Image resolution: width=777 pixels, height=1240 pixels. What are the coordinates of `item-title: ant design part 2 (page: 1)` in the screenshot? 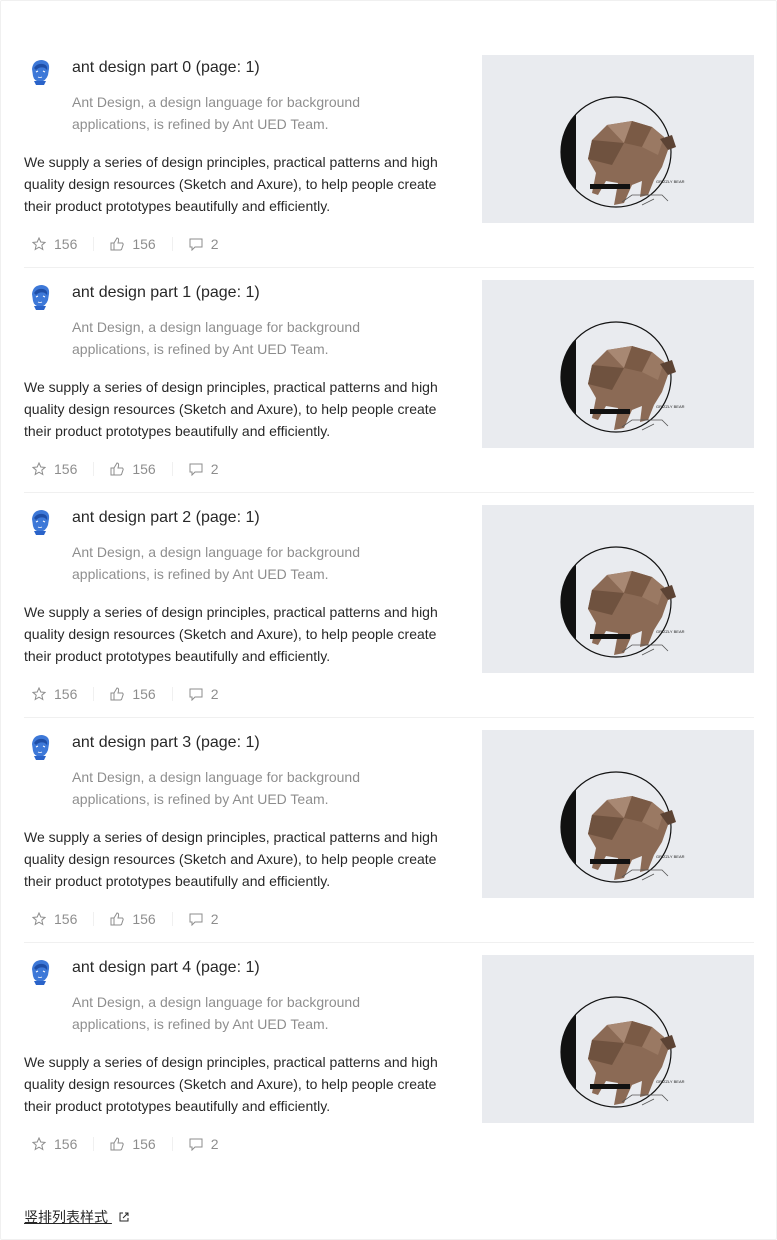 It's located at (166, 518).